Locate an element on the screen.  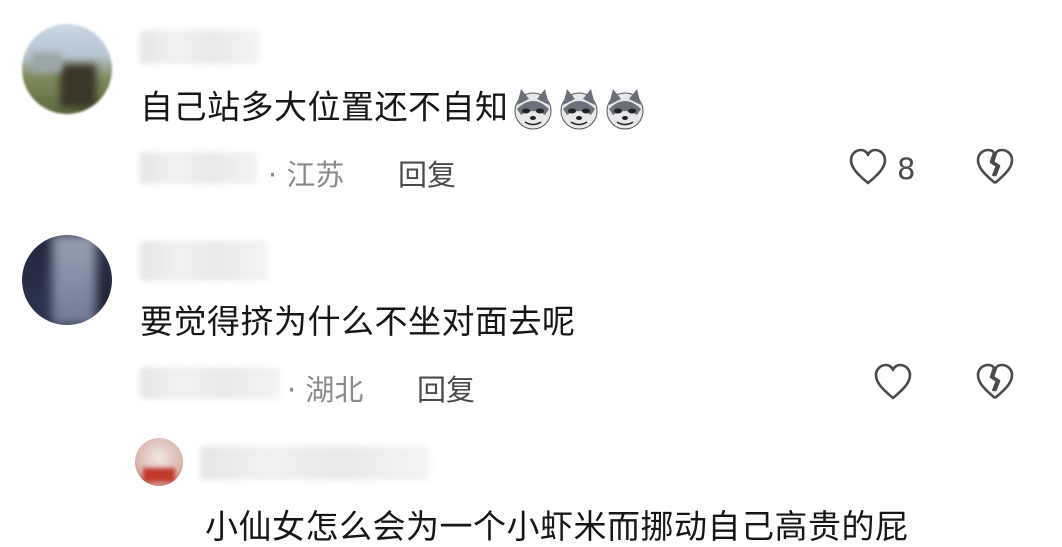
like-count: 8 is located at coordinates (906, 169).